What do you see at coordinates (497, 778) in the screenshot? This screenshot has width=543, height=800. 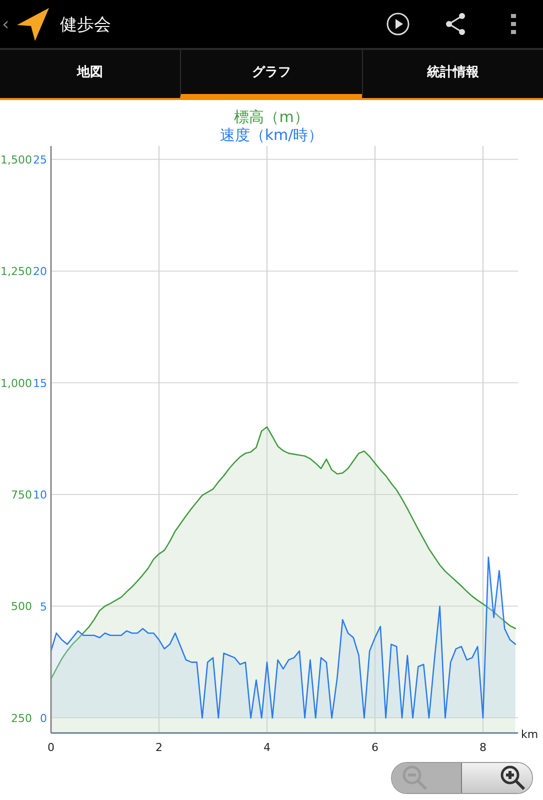 I see `zoom-in-button` at bounding box center [497, 778].